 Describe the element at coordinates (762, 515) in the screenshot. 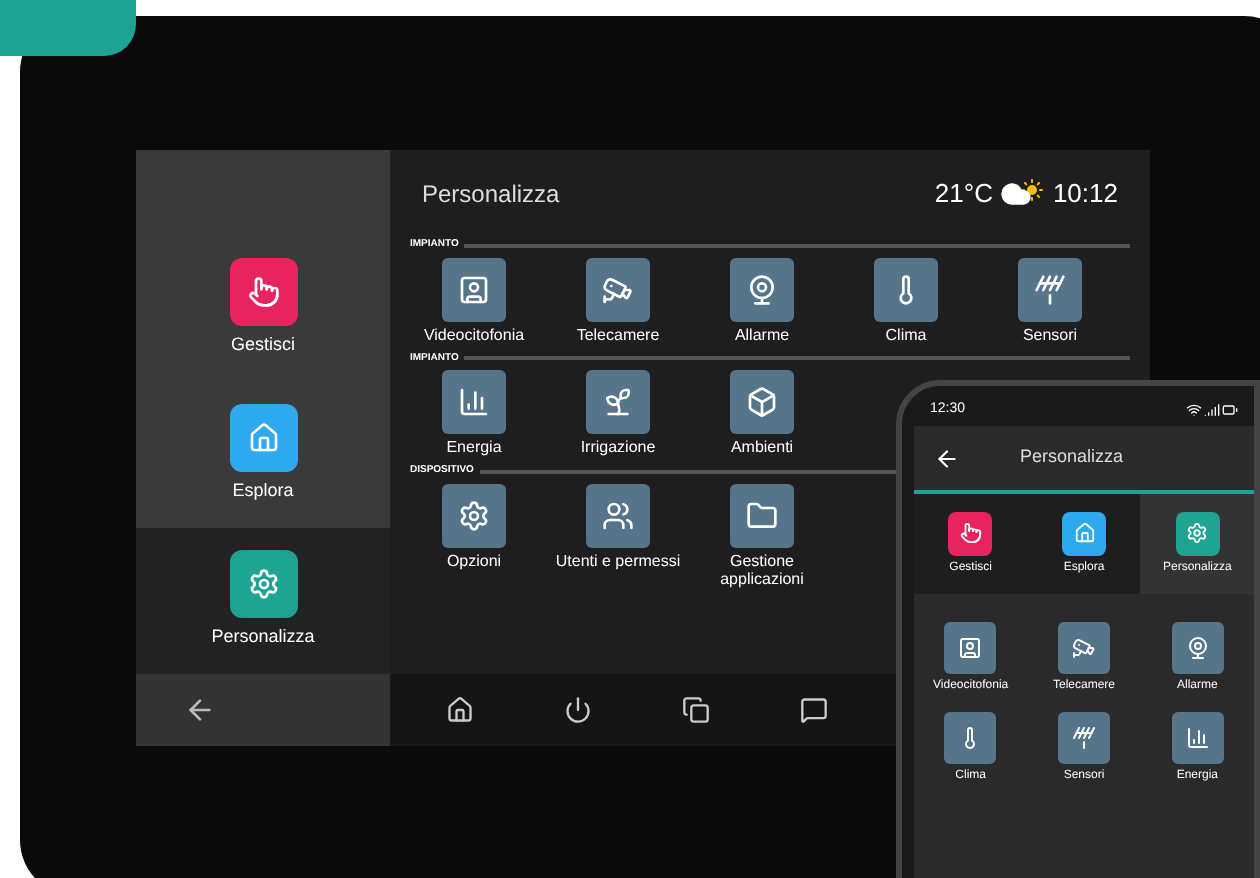

I see `folder-icon` at that location.